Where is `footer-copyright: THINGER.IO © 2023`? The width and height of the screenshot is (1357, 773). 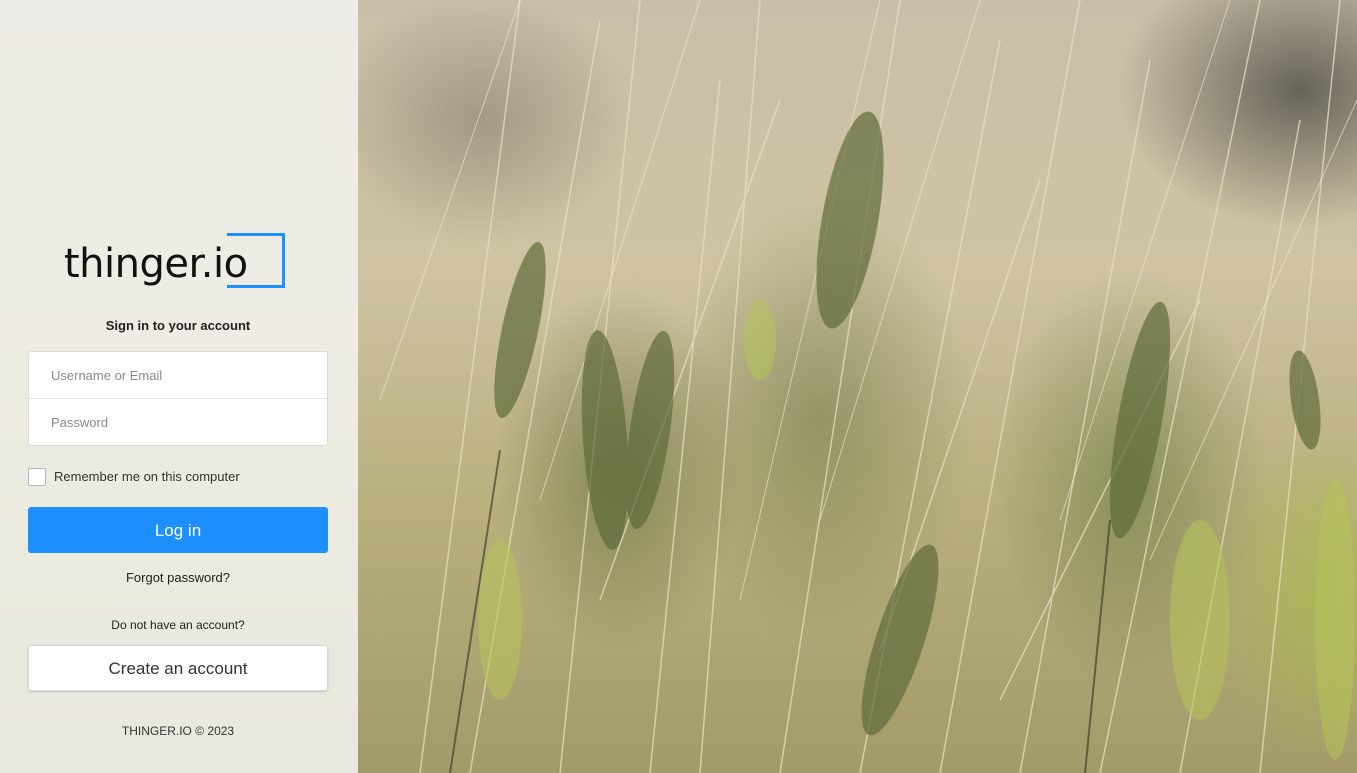 footer-copyright: THINGER.IO © 2023 is located at coordinates (178, 731).